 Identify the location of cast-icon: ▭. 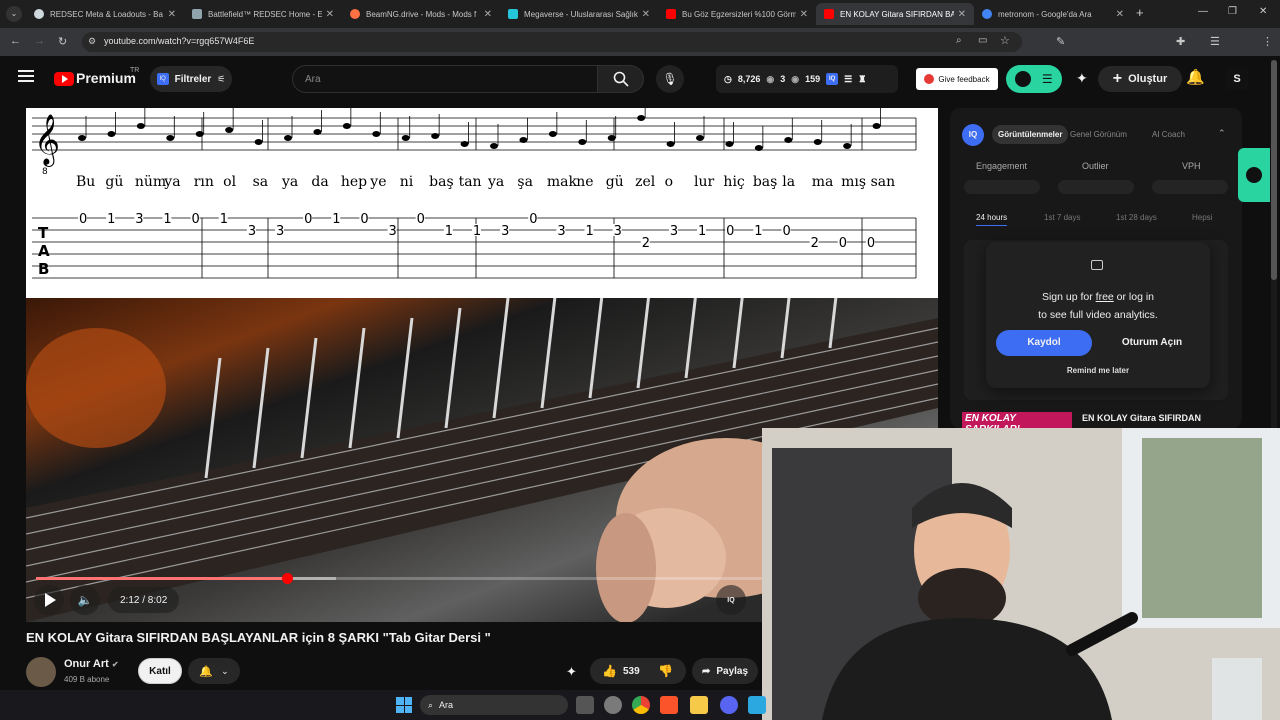
(982, 40).